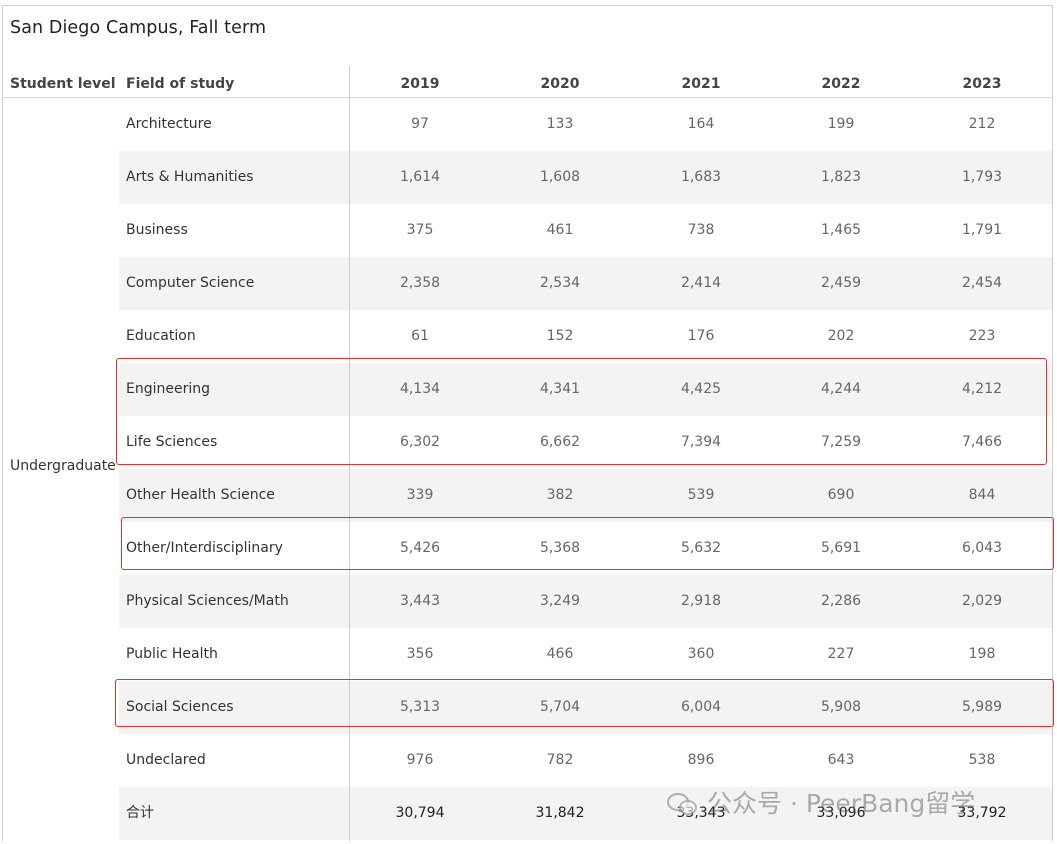 Image resolution: width=1057 pixels, height=844 pixels. What do you see at coordinates (841, 336) in the screenshot?
I see `value-cell: 202` at bounding box center [841, 336].